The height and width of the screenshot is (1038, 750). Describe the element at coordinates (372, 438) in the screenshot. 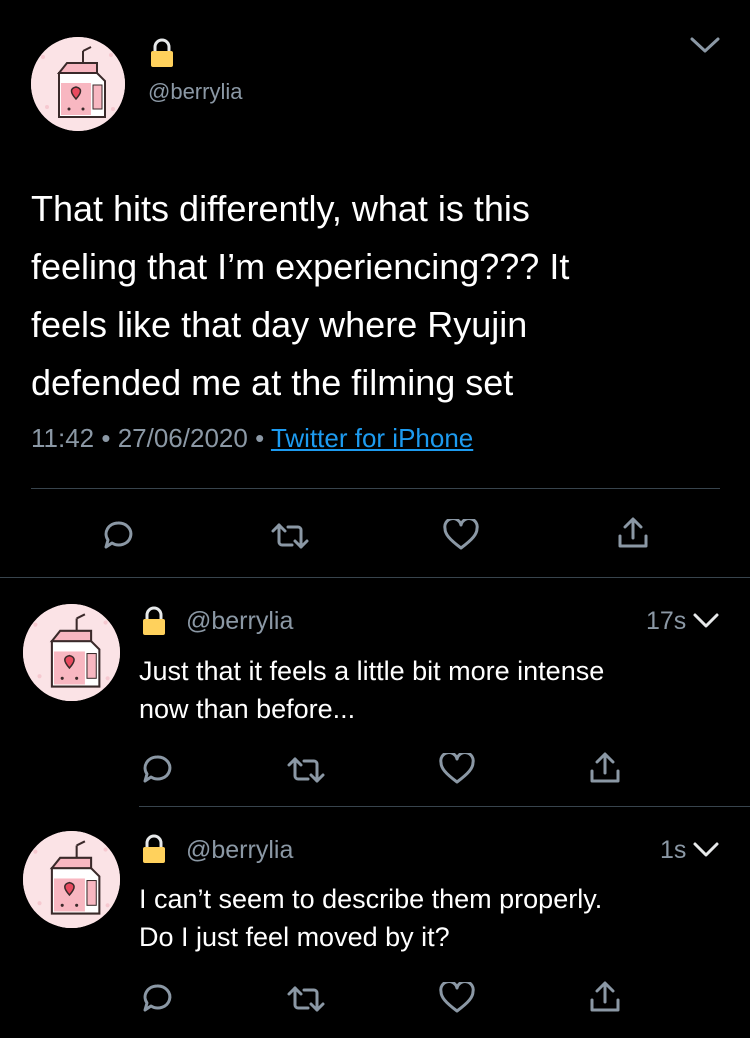

I see `tweet-source-link: Twitter for iPhone` at that location.